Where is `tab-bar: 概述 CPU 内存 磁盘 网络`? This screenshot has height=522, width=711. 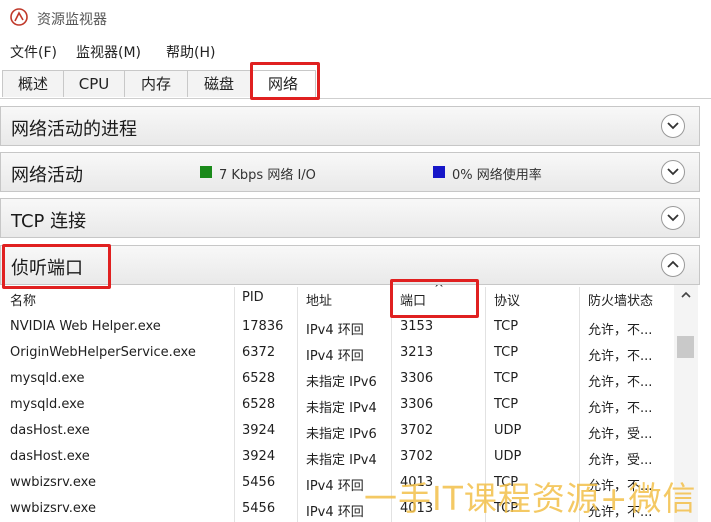
tab-bar: 概述 CPU 内存 磁盘 网络 is located at coordinates (355, 83).